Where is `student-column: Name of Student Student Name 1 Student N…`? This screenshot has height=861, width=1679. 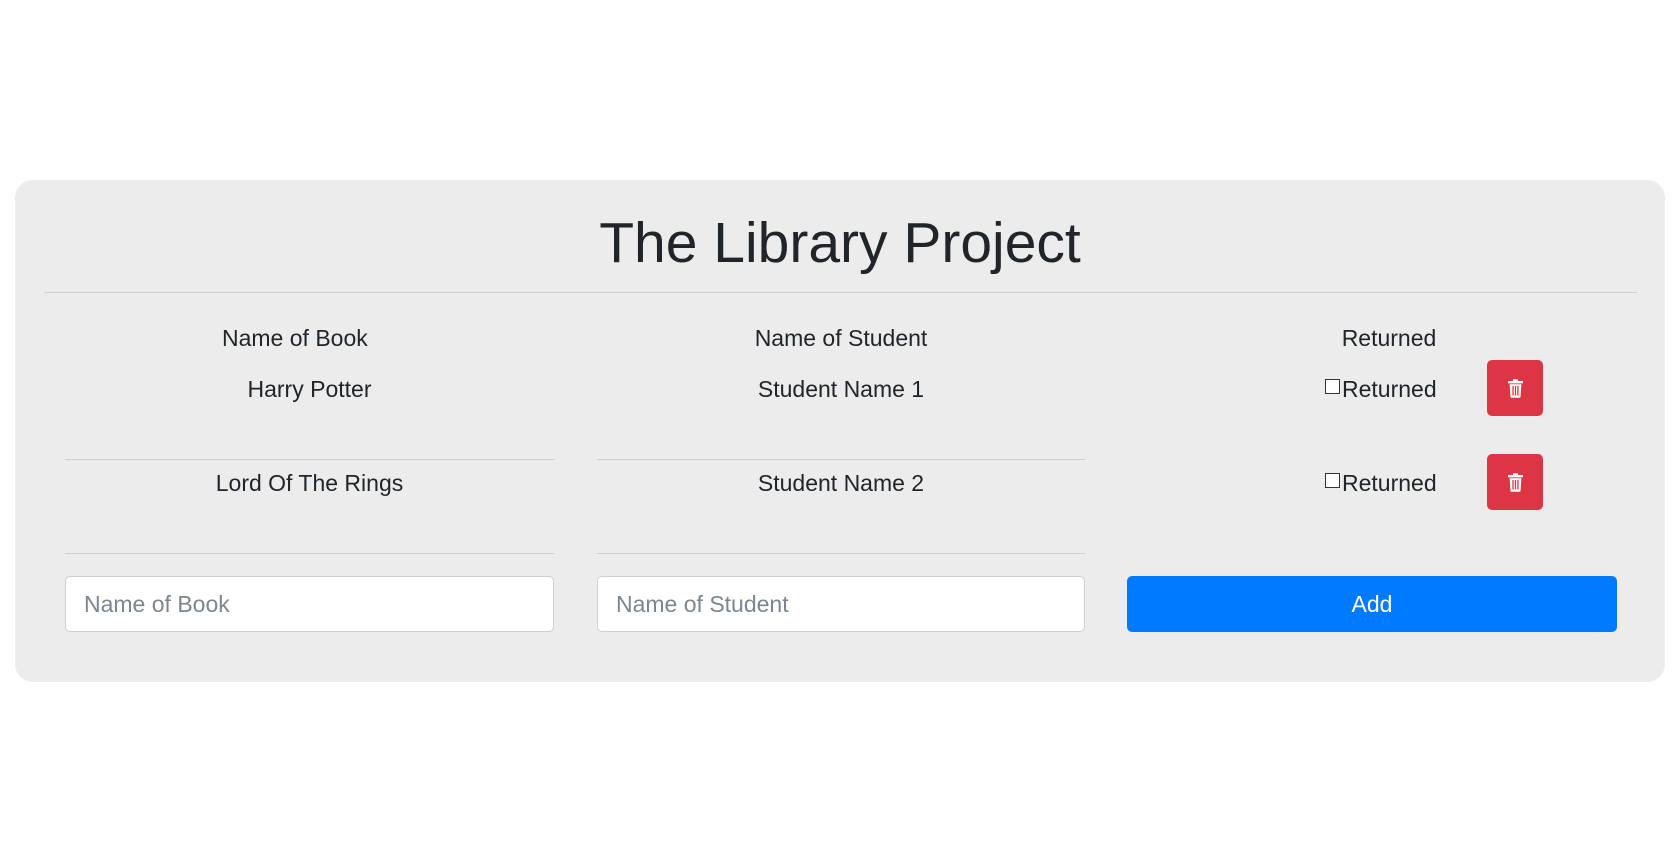 student-column: Name of Student Student Name 1 Student N… is located at coordinates (841, 432).